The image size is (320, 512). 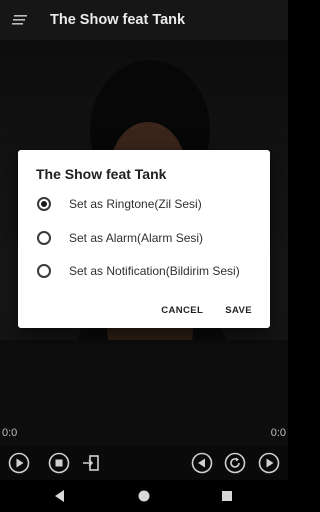 I want to click on save-button: SAVE, so click(x=238, y=310).